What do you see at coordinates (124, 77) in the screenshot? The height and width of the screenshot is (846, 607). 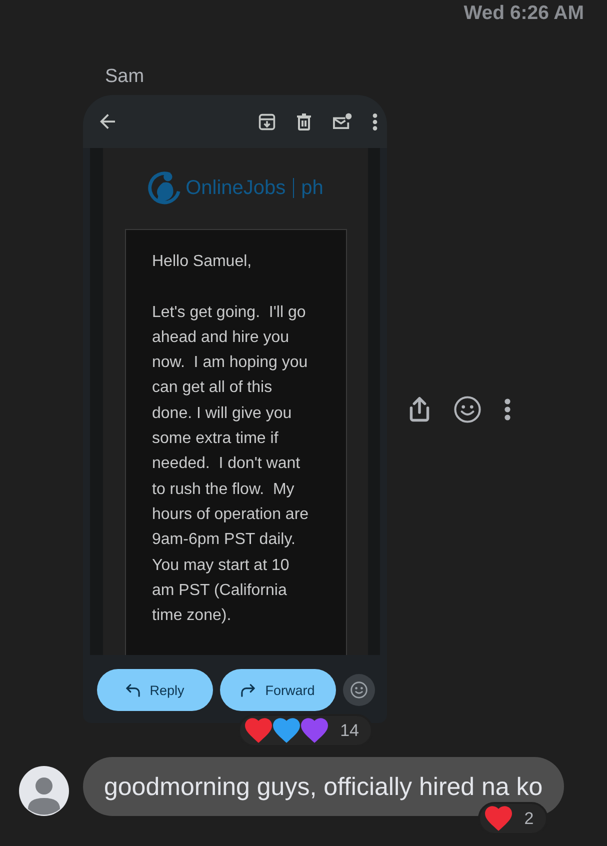 I see `sender-name: Sam` at bounding box center [124, 77].